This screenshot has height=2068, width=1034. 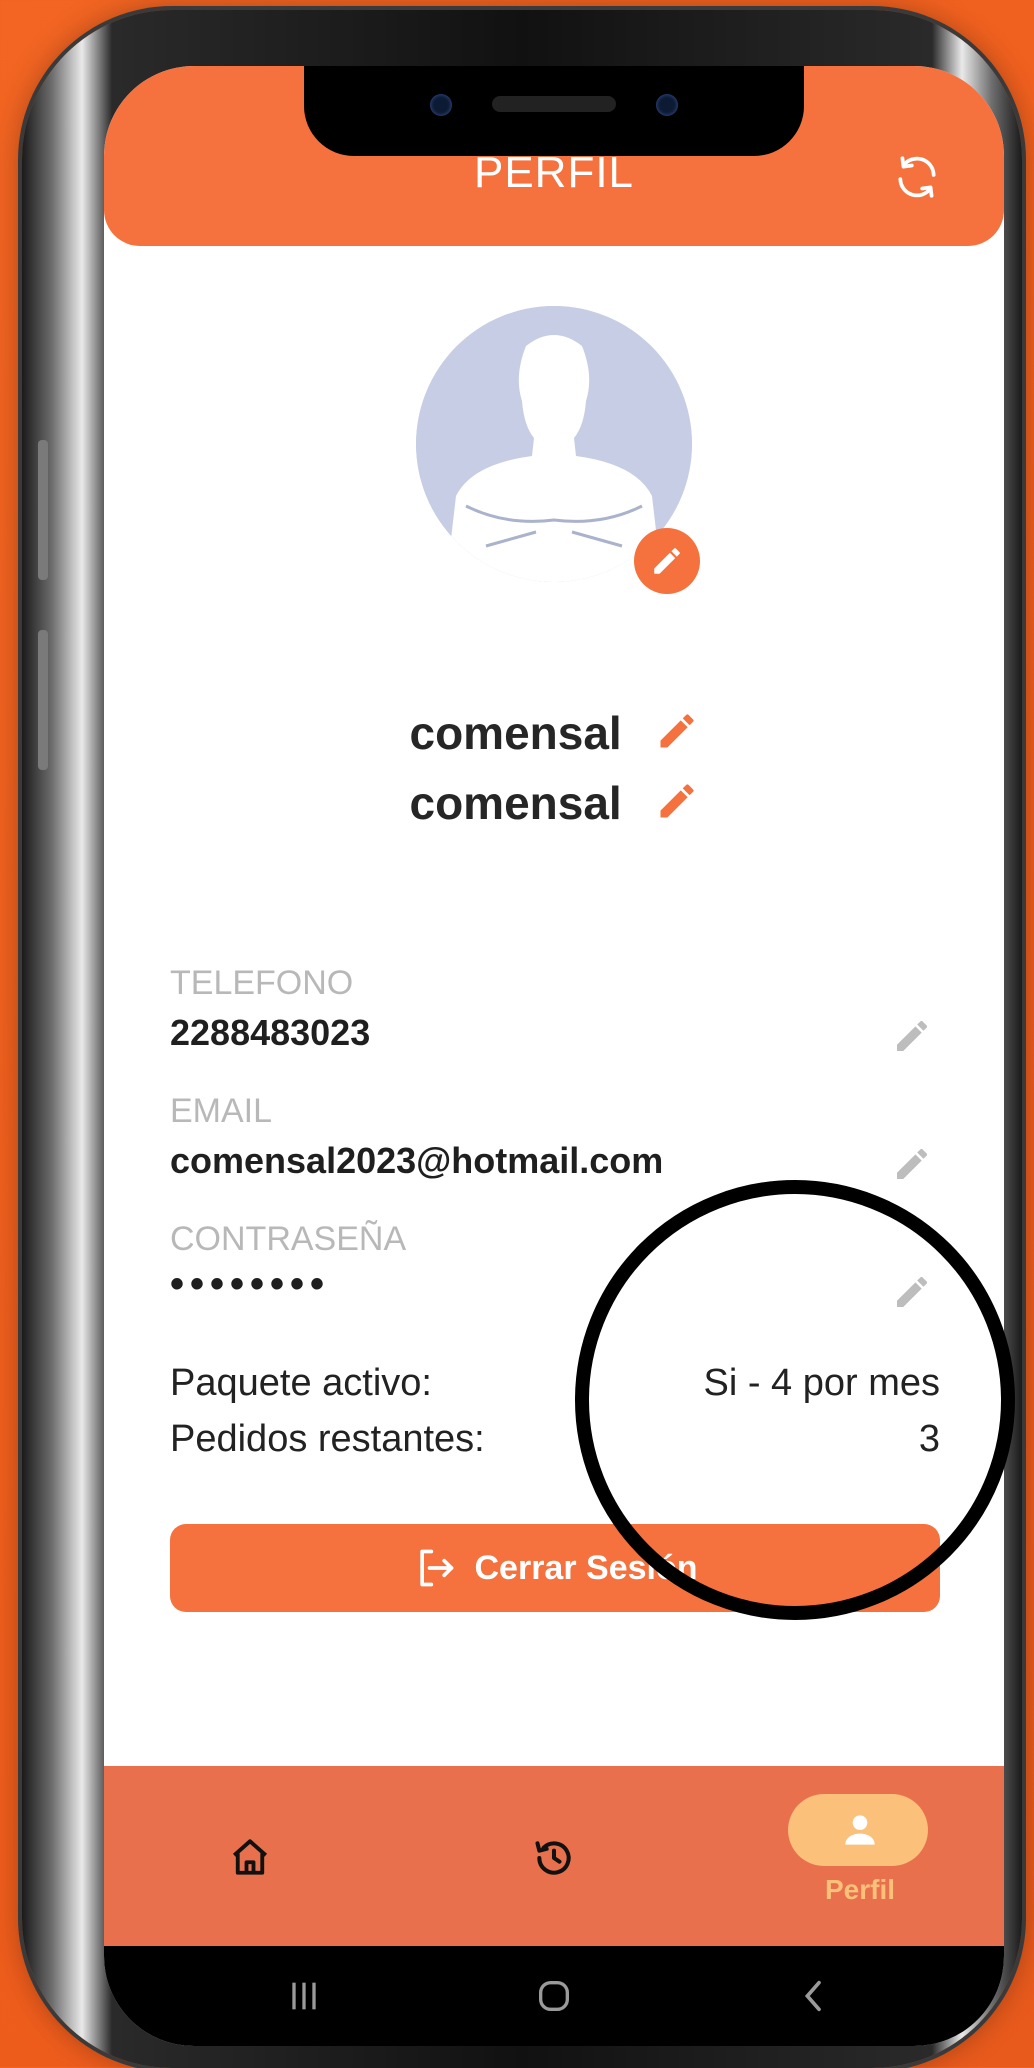 I want to click on password-label: CONTRASEÑA, so click(x=288, y=1239).